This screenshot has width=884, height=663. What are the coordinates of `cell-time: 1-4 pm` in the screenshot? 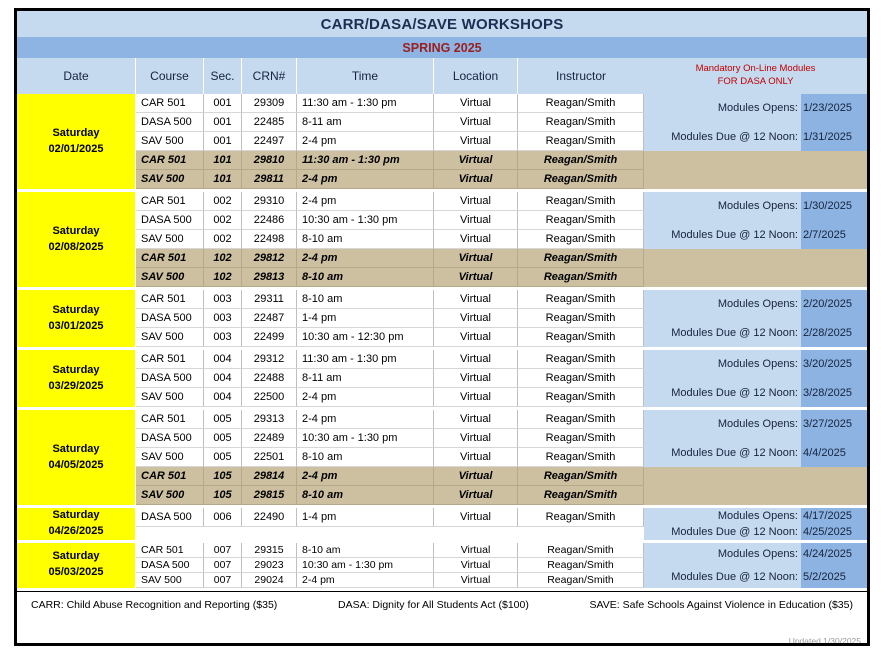 It's located at (365, 517).